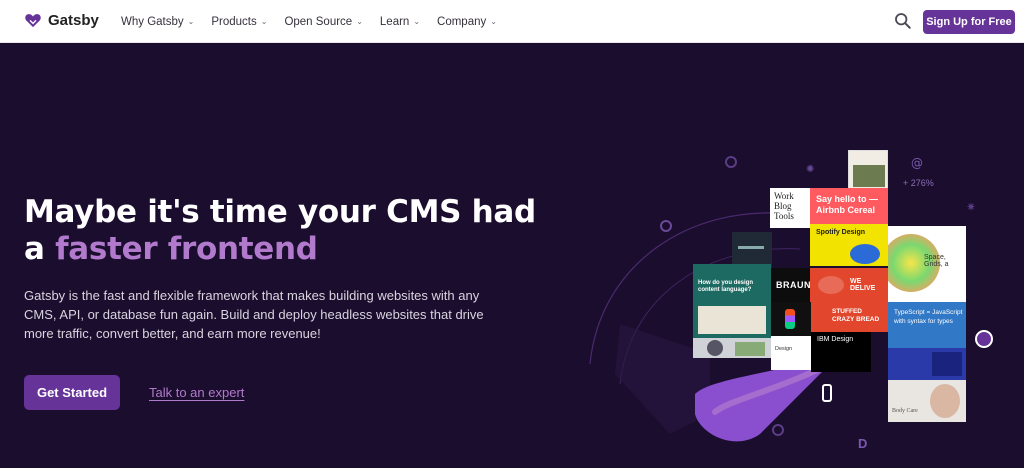 The width and height of the screenshot is (1024, 468). What do you see at coordinates (73, 20) in the screenshot?
I see `brand-name: Gatsby` at bounding box center [73, 20].